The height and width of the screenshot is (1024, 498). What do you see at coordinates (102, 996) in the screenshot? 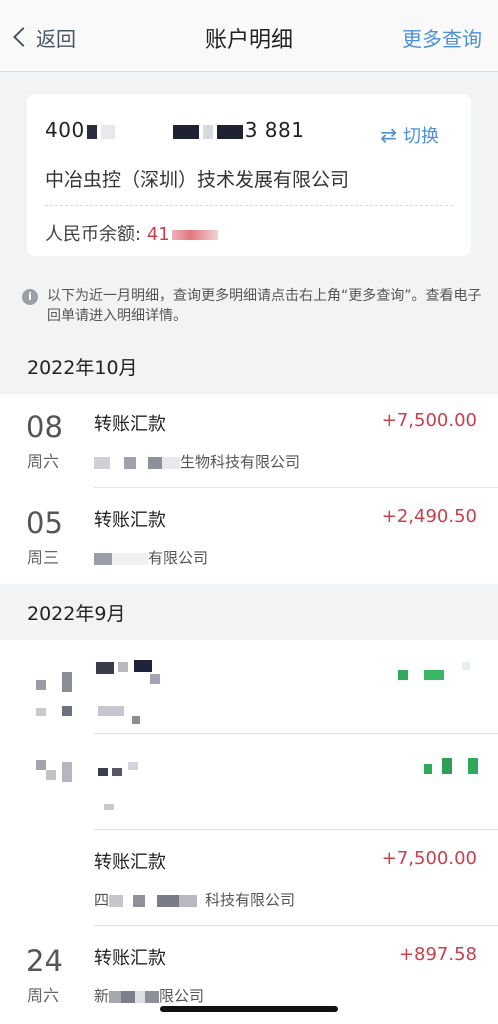
I see `counterparty-prefix: 新` at bounding box center [102, 996].